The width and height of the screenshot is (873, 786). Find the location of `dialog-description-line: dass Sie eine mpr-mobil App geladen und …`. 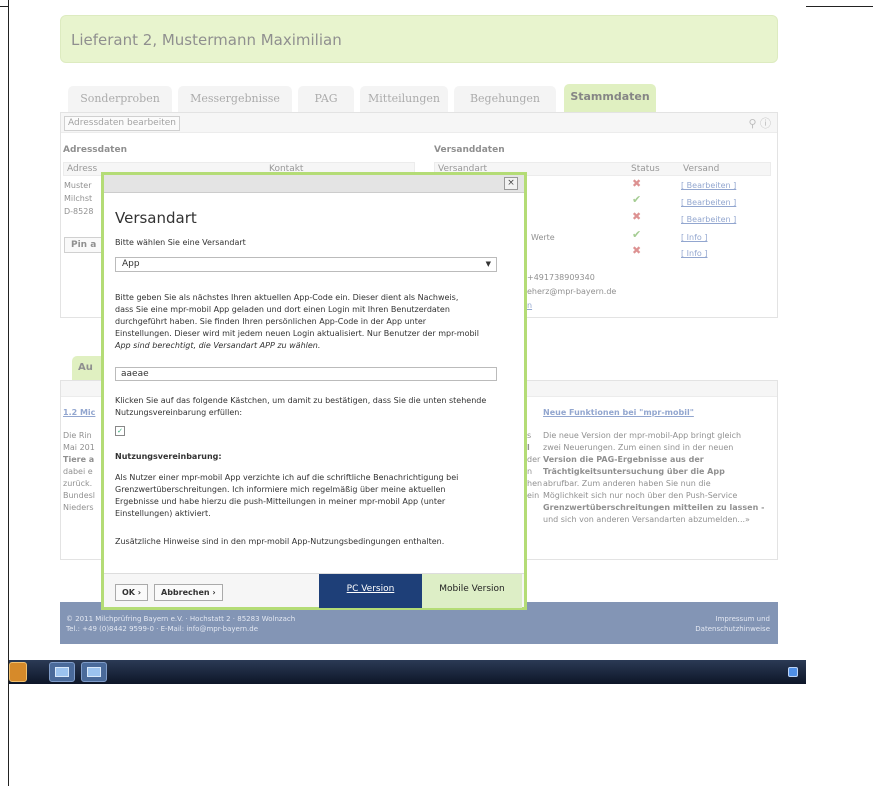

dialog-description-line: dass Sie eine mpr-mobil App geladen und … is located at coordinates (282, 309).